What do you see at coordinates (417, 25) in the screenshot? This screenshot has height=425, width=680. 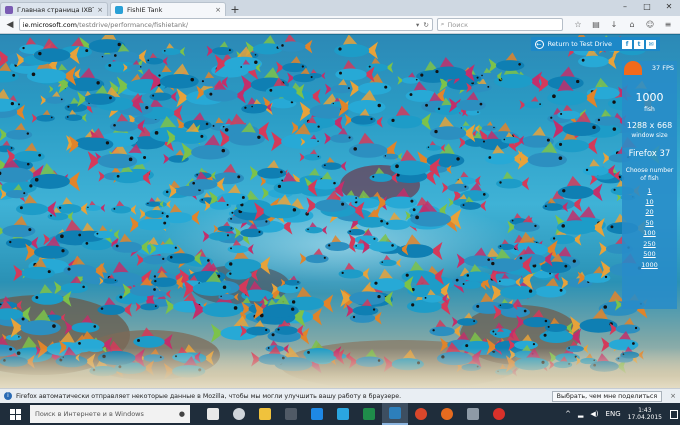 I see `dropdown-arrow-icon: ▾` at bounding box center [417, 25].